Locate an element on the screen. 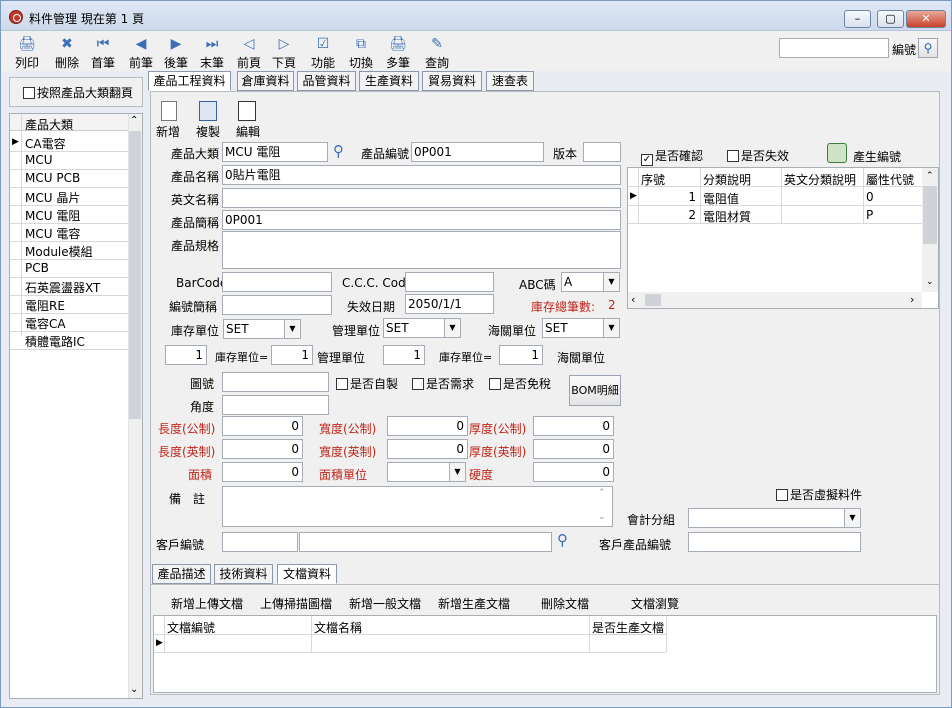 The width and height of the screenshot is (952, 708). toolbar-button-4: ▶ 後筆 is located at coordinates (176, 52).